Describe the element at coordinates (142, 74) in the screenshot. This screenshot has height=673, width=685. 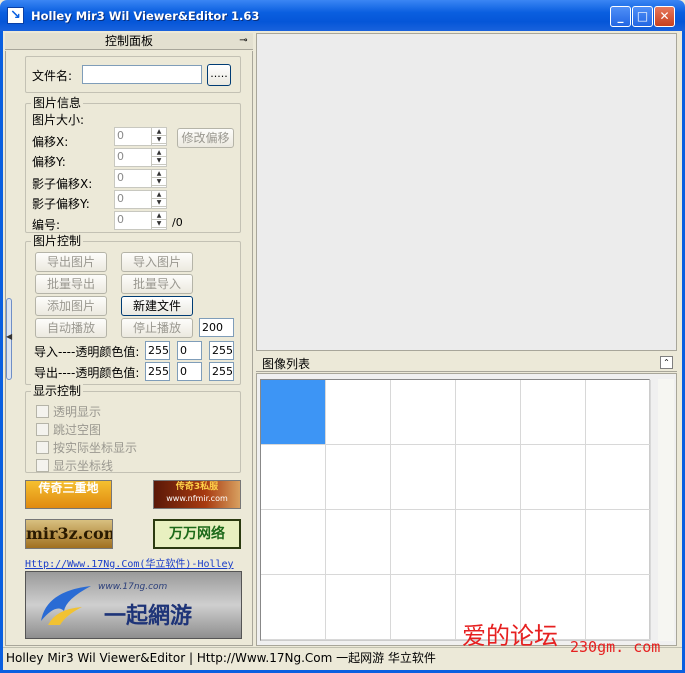
I see `file-name-input` at that location.